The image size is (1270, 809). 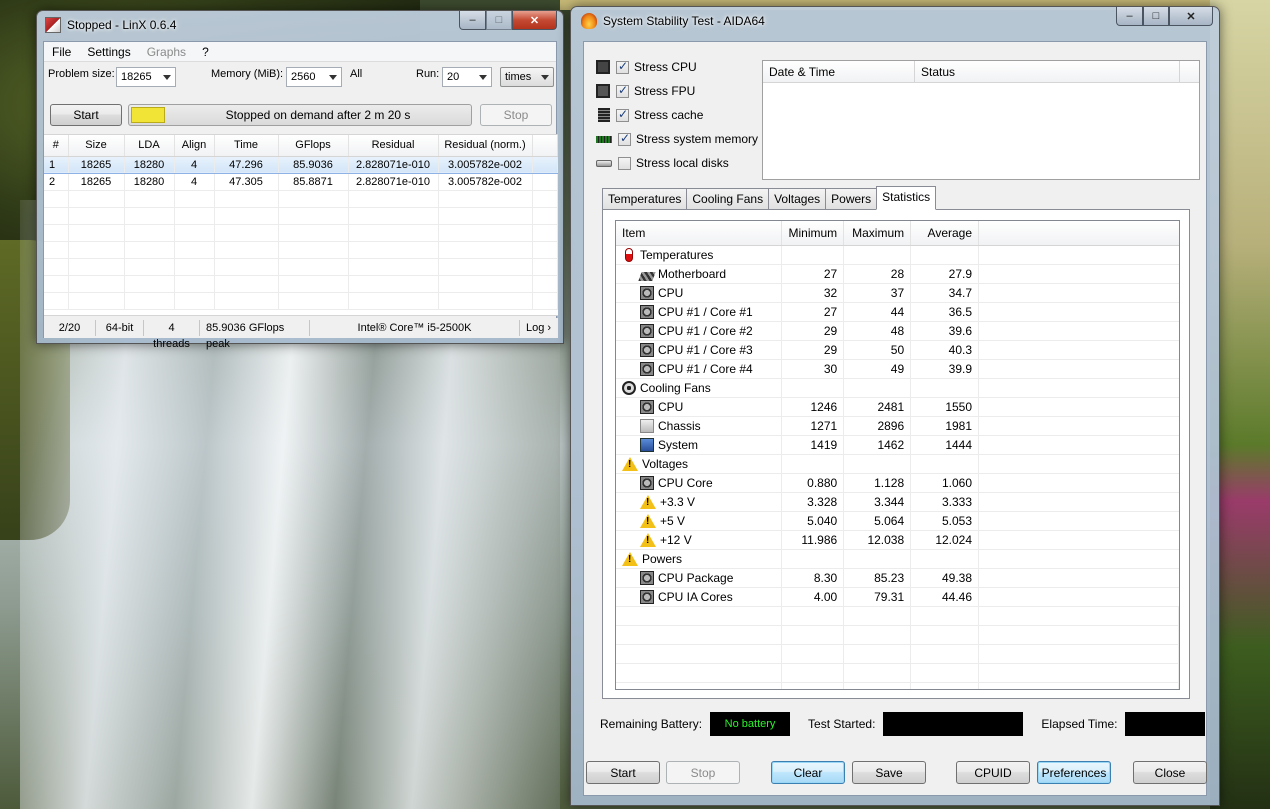 What do you see at coordinates (897, 483) in the screenshot?
I see `table-row: CPU Core 0.880 1.128 1.060` at bounding box center [897, 483].